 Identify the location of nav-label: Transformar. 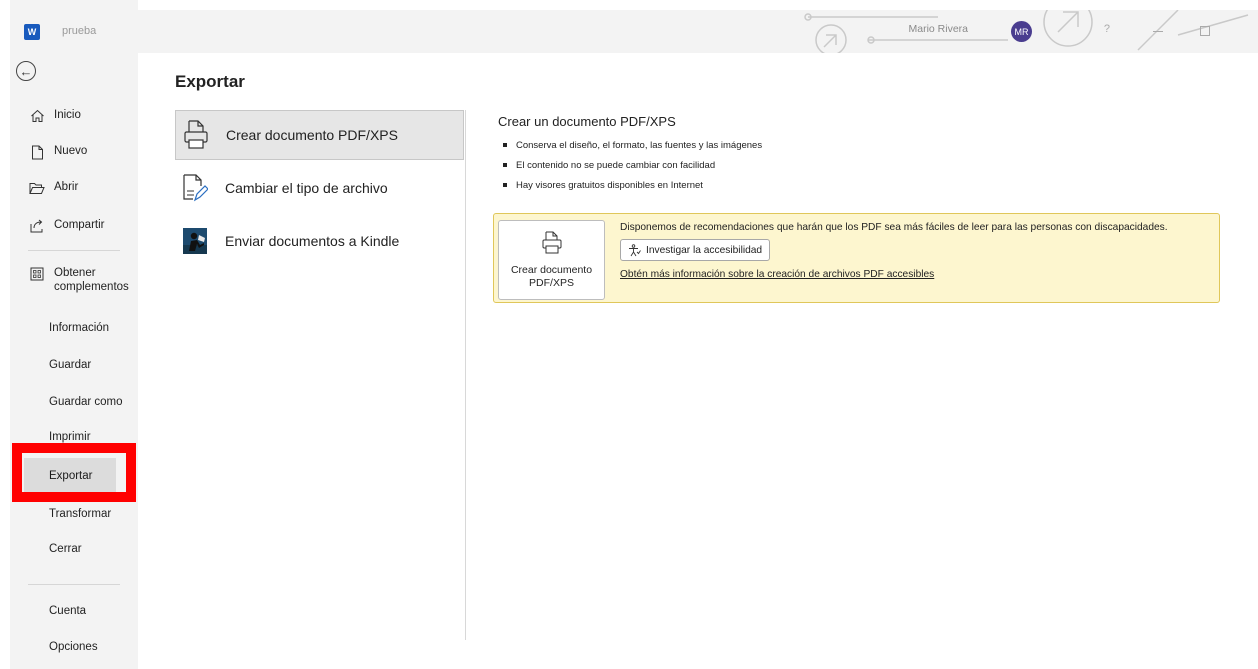
(80, 514).